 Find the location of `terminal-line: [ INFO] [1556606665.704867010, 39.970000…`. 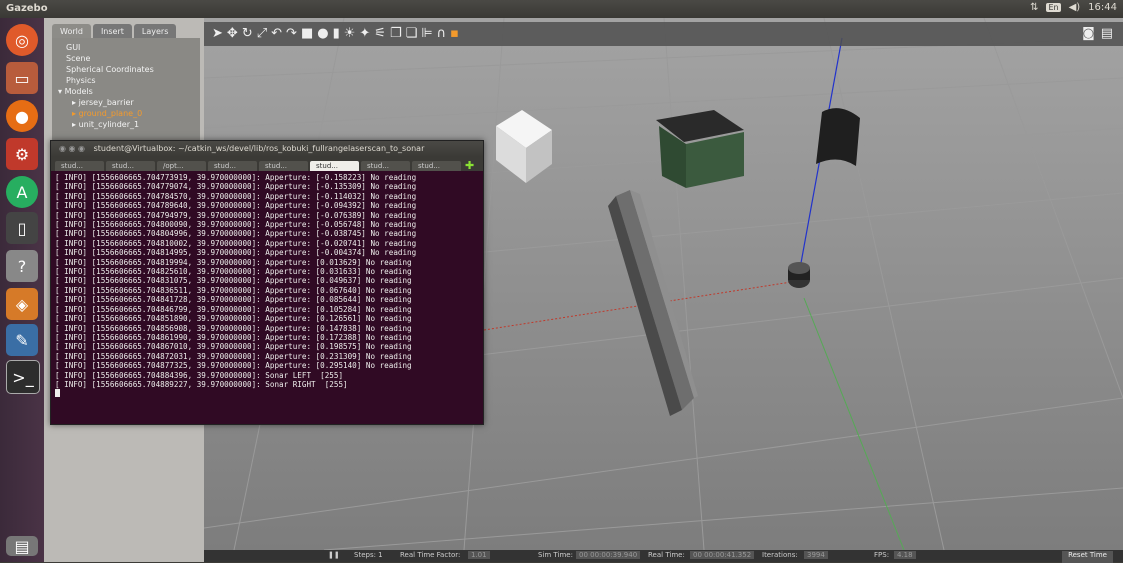

terminal-line: [ INFO] [1556606665.704867010, 39.970000… is located at coordinates (233, 347).